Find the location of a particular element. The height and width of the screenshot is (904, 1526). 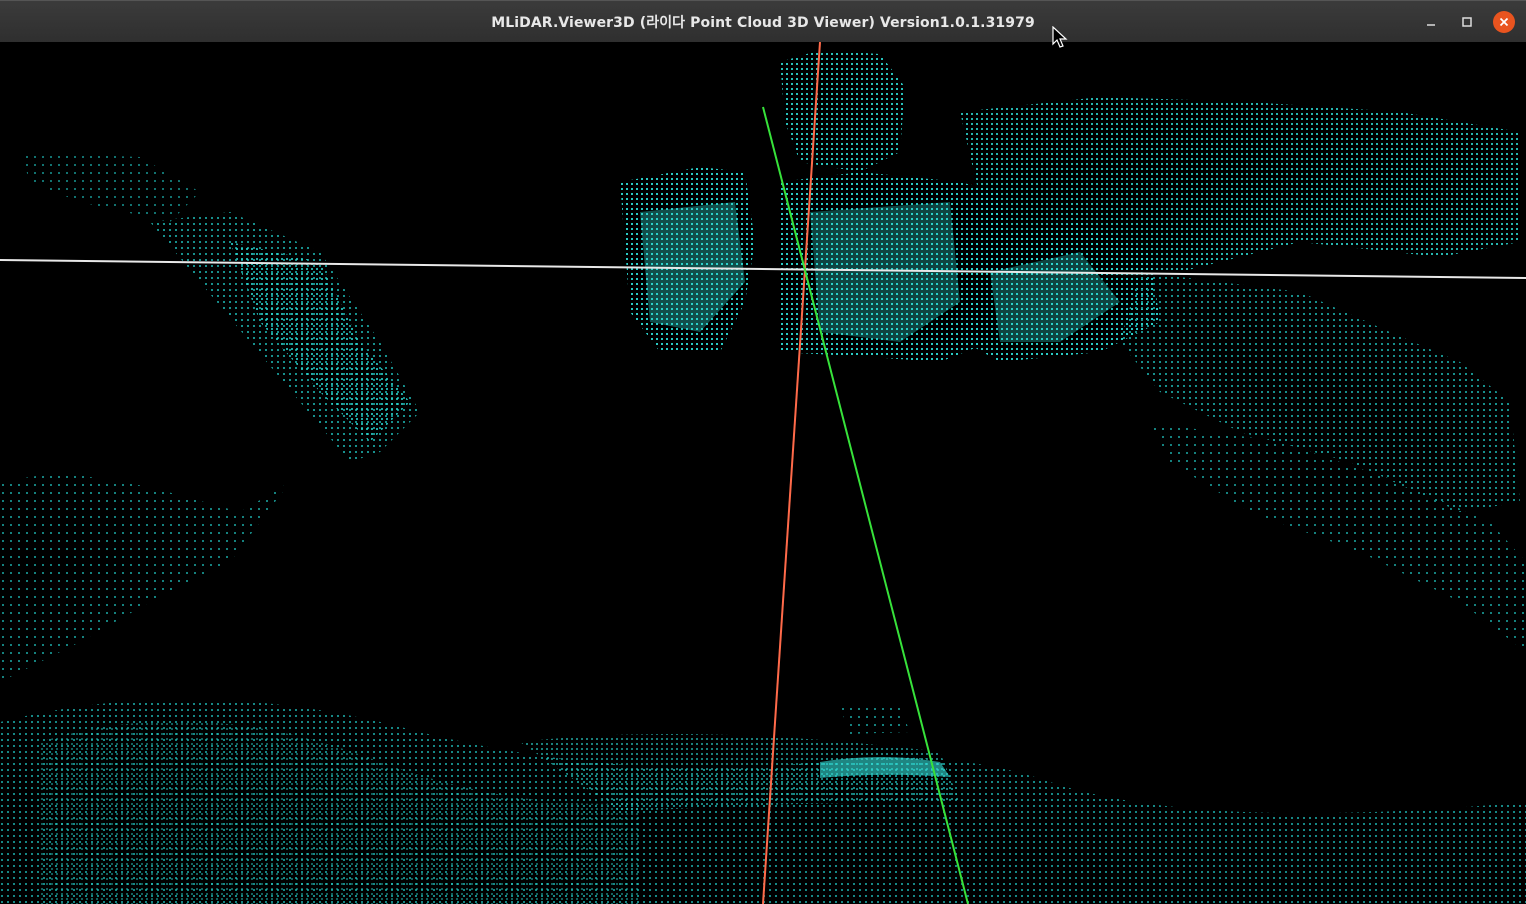

maximize-icon is located at coordinates (1467, 22).